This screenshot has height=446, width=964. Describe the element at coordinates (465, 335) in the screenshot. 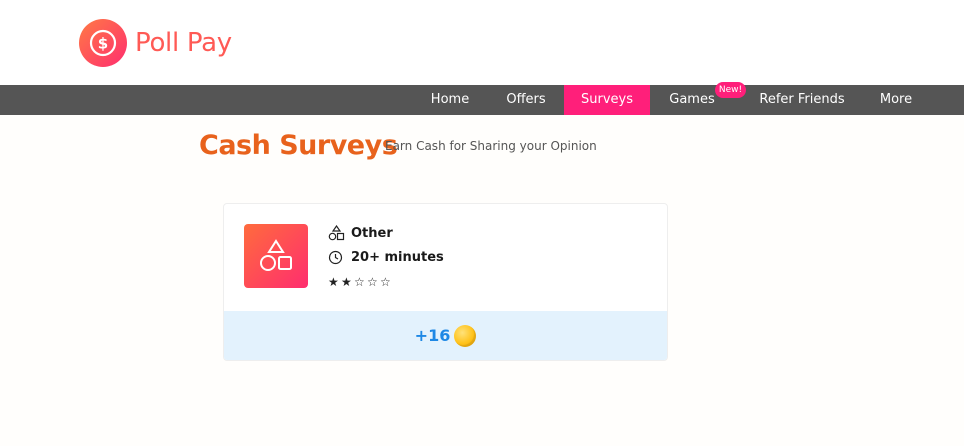

I see `coin-icon` at that location.